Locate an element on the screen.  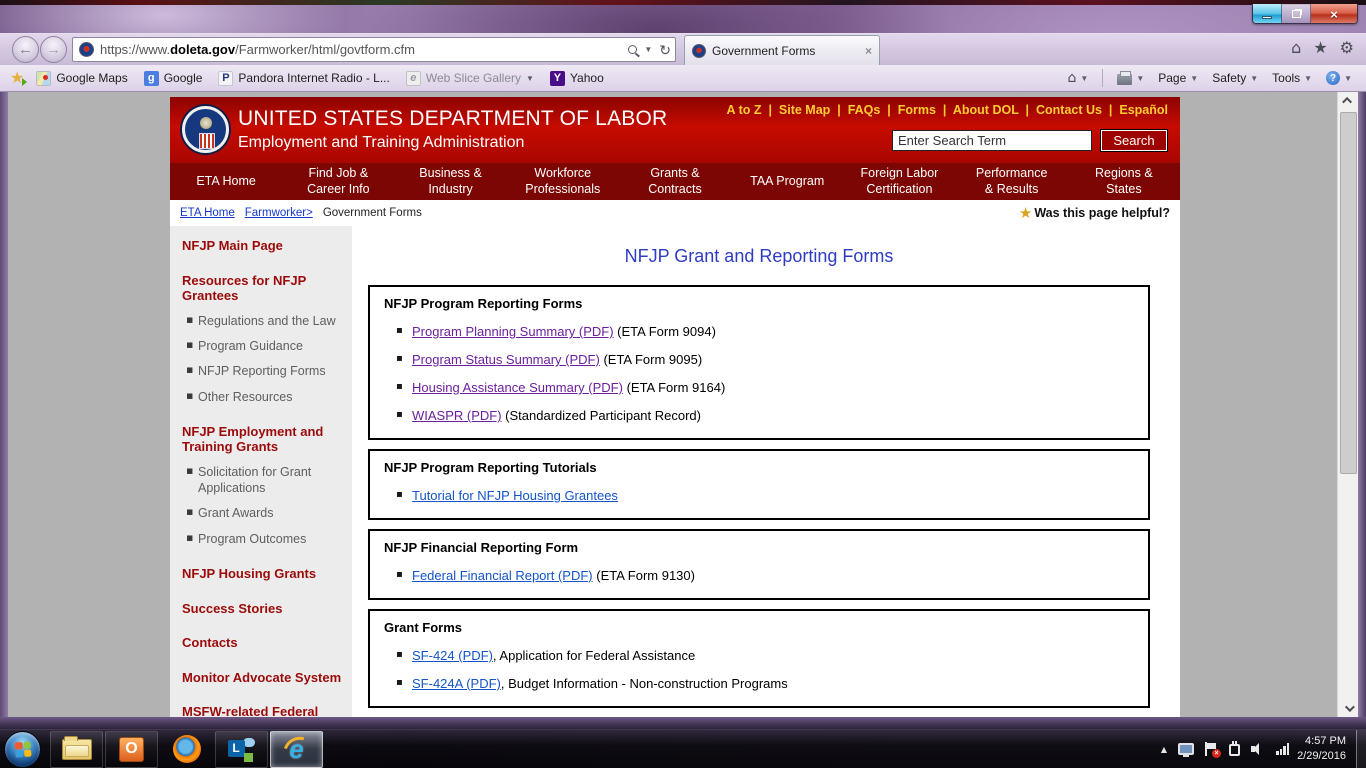
taskbar-icon-explorer is located at coordinates (76, 749).